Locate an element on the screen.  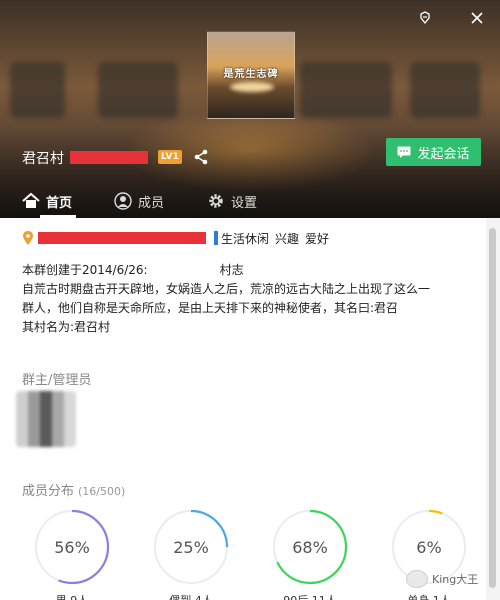
watermark-text: King大王 is located at coordinates (455, 579).